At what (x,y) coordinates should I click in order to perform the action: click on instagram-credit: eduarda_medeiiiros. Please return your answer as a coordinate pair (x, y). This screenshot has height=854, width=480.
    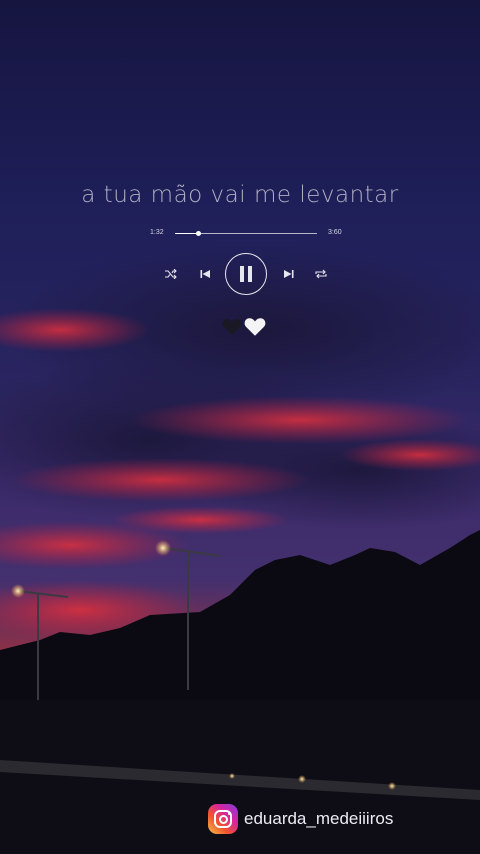
    Looking at the image, I should click on (300, 819).